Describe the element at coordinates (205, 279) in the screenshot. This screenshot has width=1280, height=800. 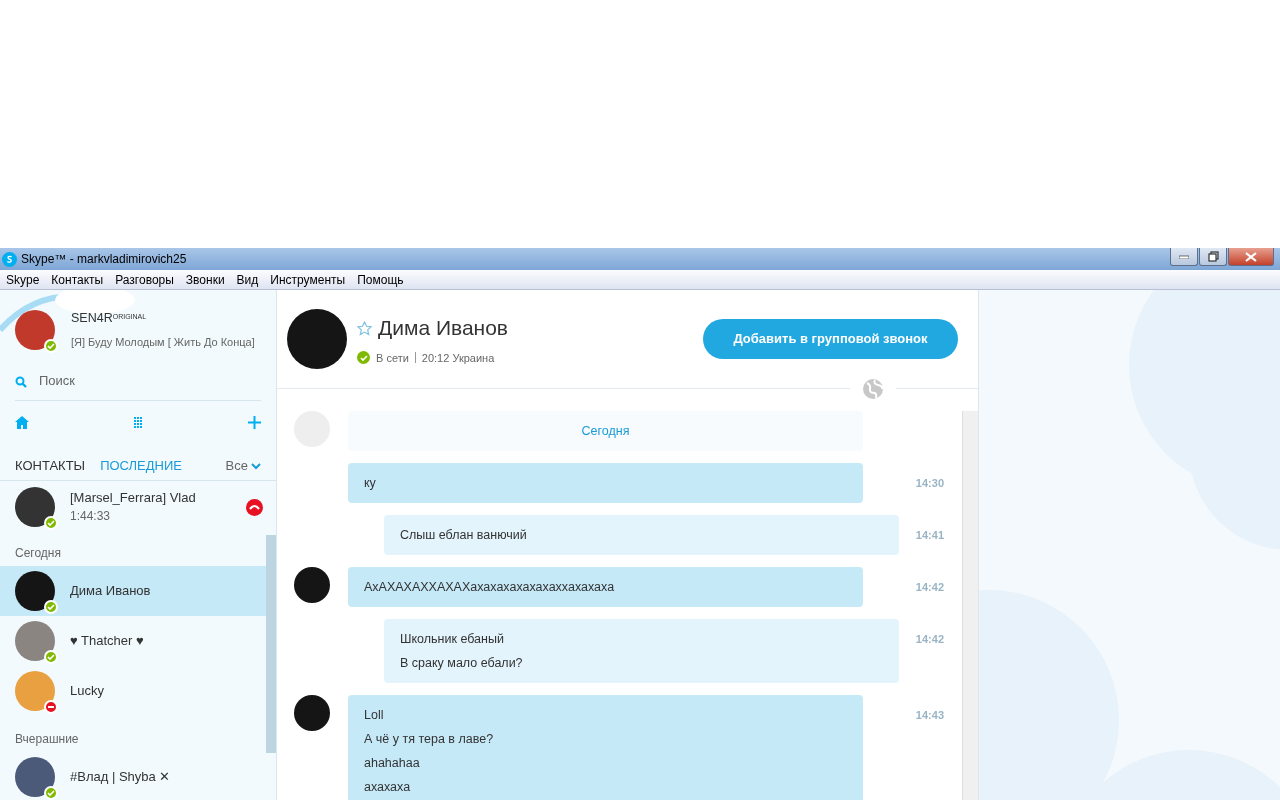
I see `menu-item: Звонки` at that location.